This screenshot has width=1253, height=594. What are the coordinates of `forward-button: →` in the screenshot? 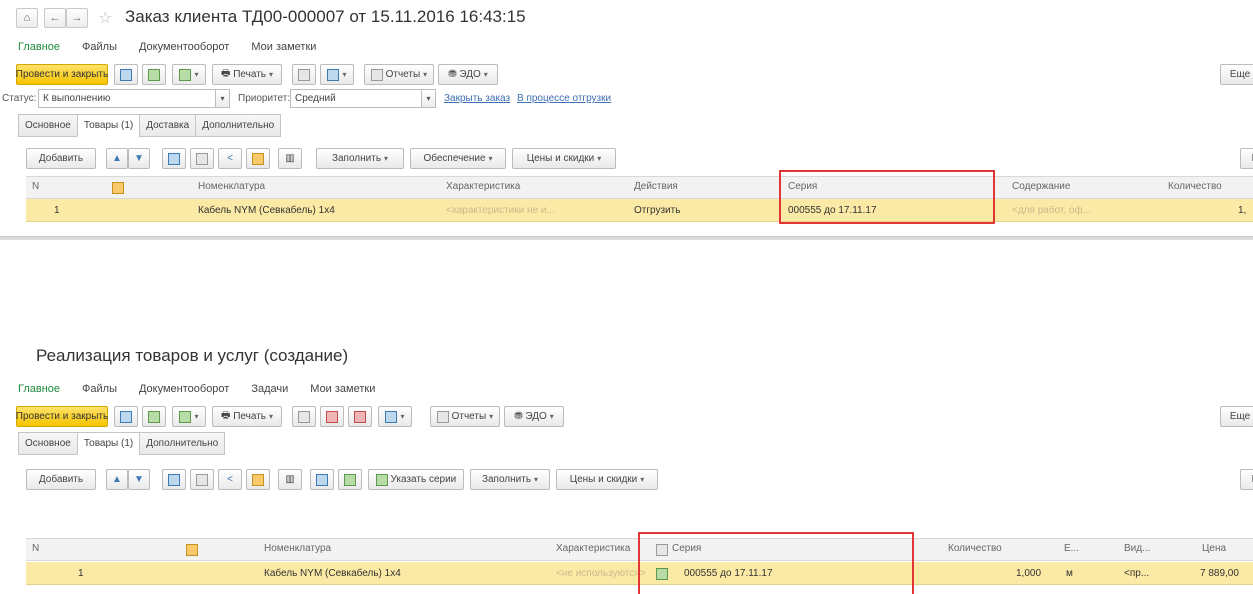 It's located at (77, 18).